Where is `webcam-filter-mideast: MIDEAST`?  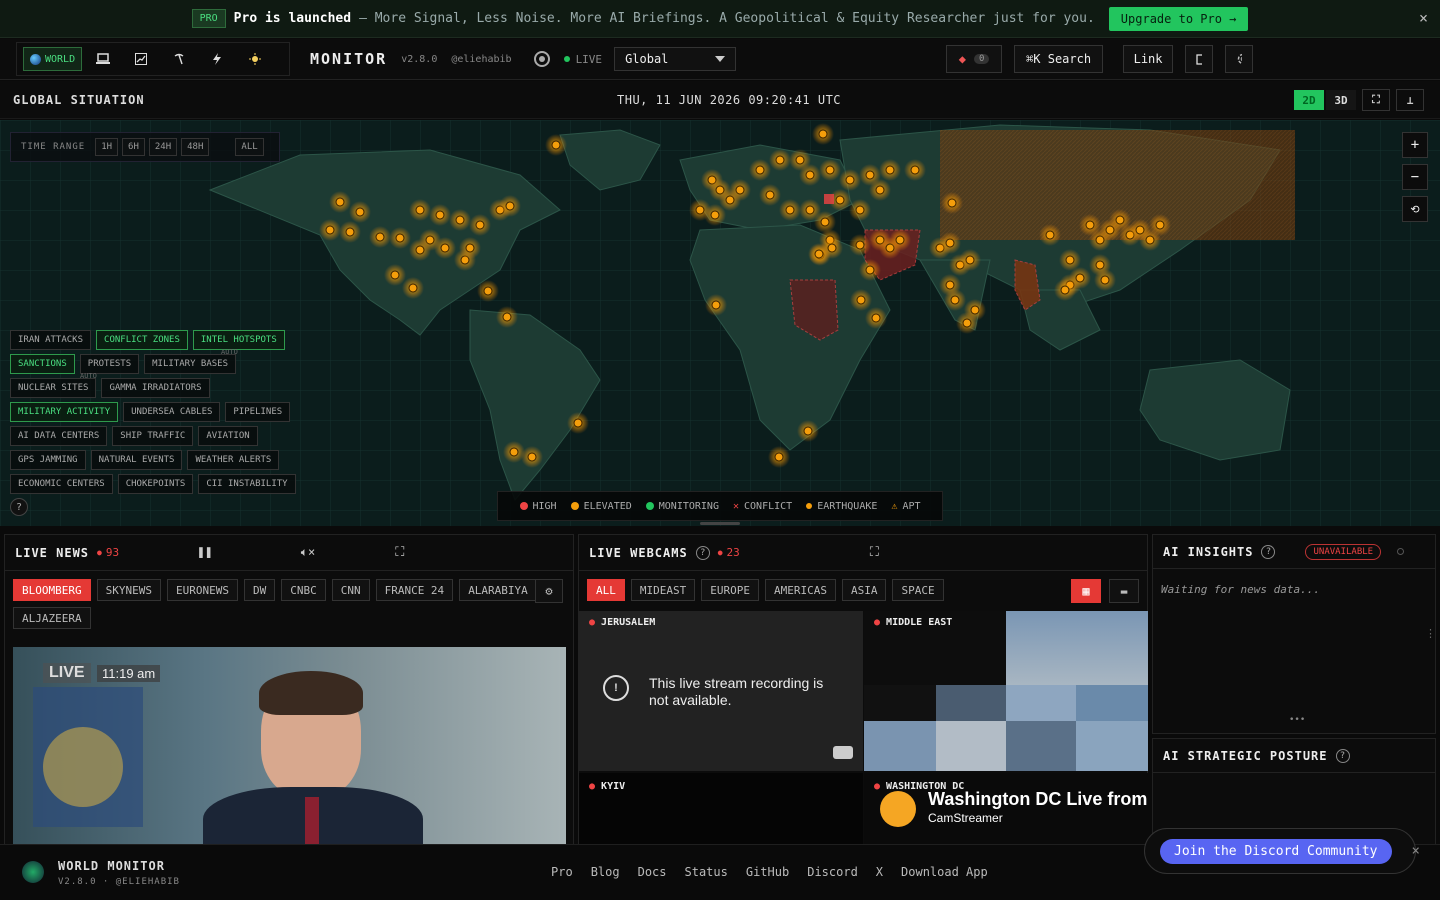 webcam-filter-mideast: MIDEAST is located at coordinates (663, 590).